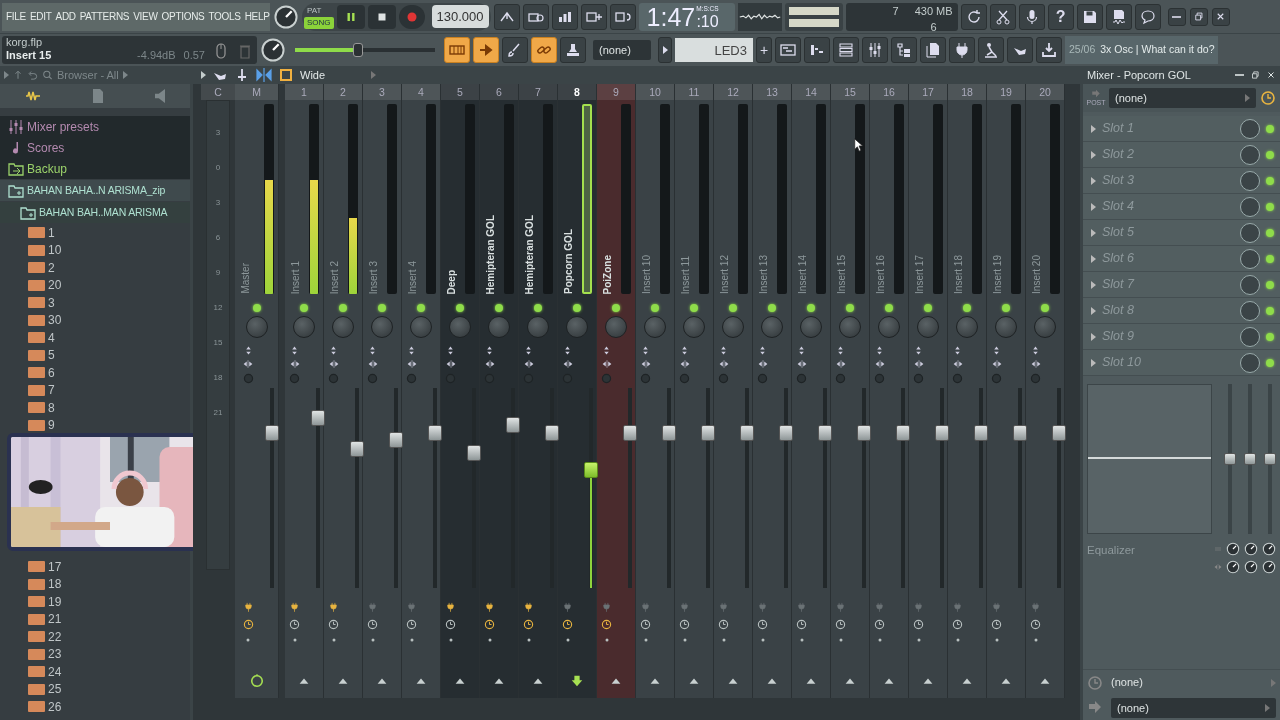  Describe the element at coordinates (95, 268) in the screenshot. I see `sample-item: 2` at that location.